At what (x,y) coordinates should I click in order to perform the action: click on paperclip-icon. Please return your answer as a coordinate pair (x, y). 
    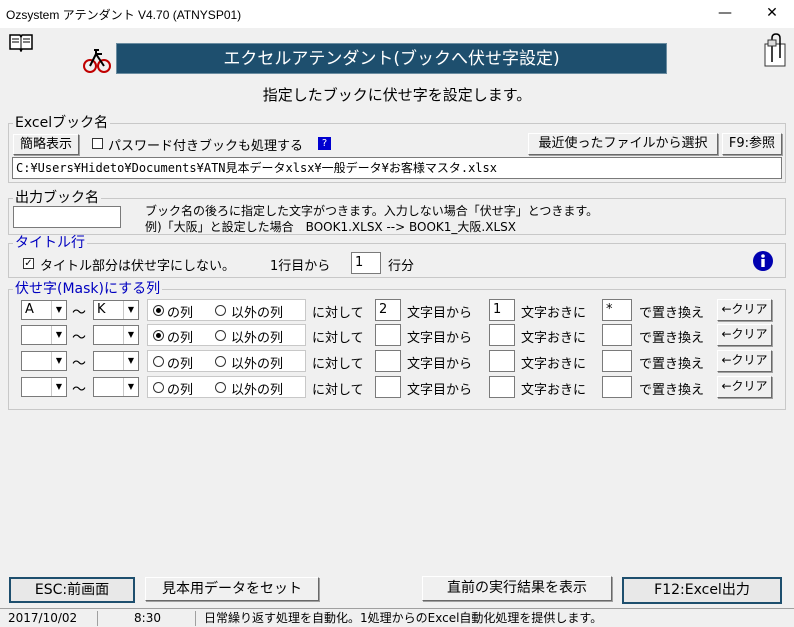
    Looking at the image, I should click on (776, 50).